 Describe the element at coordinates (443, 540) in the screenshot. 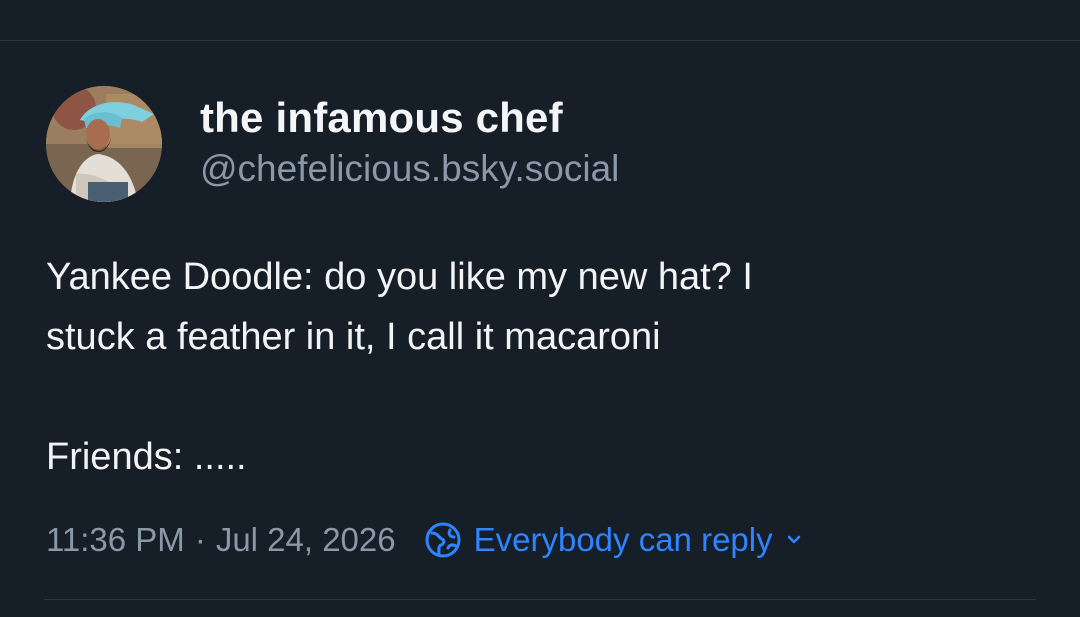

I see `globe-icon` at that location.